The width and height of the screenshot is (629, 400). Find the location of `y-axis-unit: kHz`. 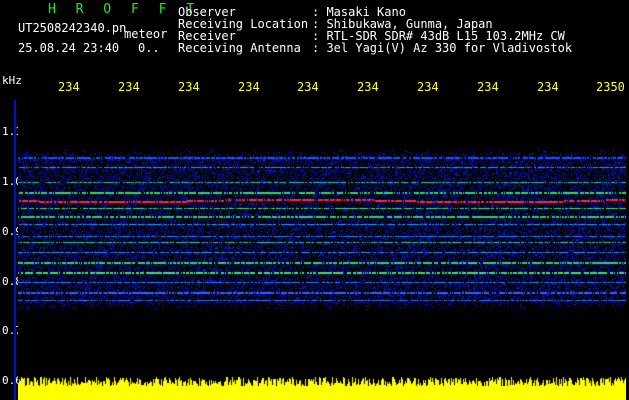

y-axis-unit: kHz is located at coordinates (12, 80).